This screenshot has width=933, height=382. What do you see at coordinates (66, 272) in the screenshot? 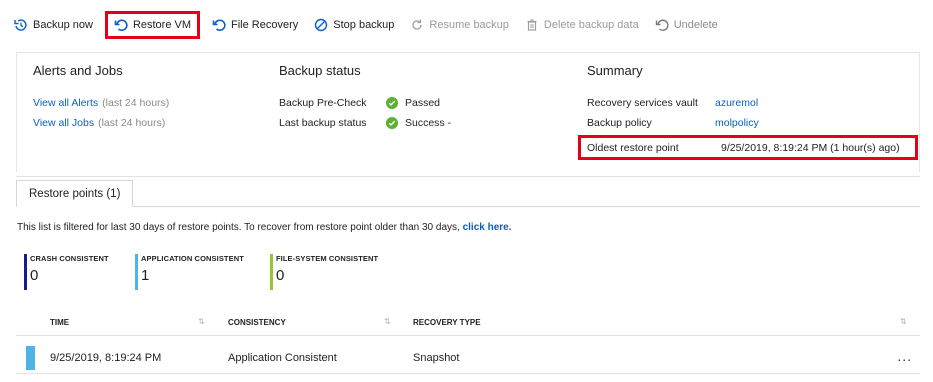
I see `crash-consistent-stat: CRASH CONSISTENT 0` at bounding box center [66, 272].